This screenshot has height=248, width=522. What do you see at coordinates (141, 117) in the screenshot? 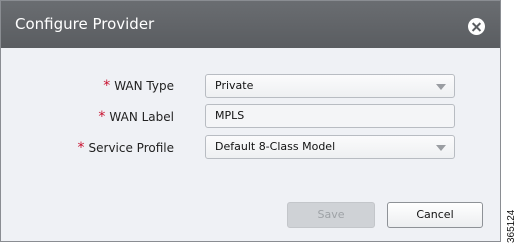
I see `wan-label-label-text: WAN Label` at bounding box center [141, 117].